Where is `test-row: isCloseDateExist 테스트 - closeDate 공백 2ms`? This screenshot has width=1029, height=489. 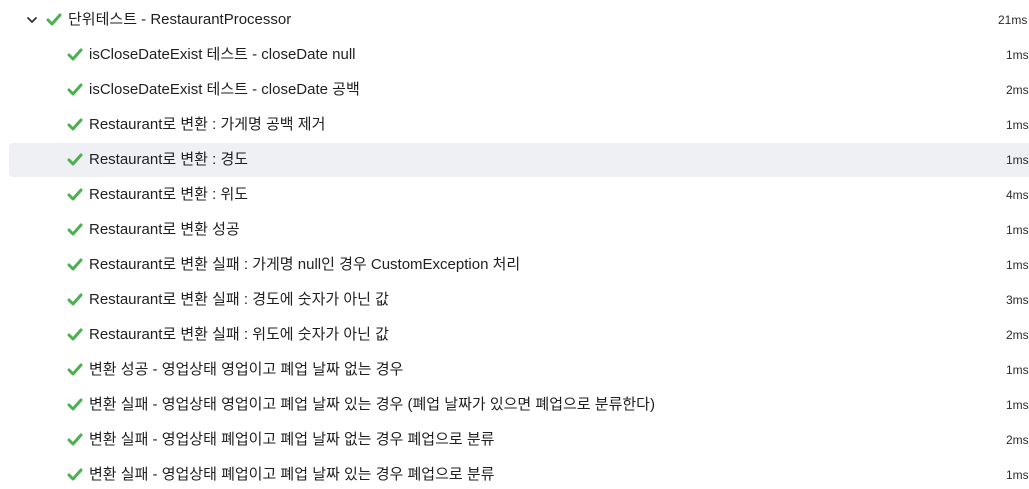
test-row: isCloseDateExist 테스트 - closeDate 공백 2ms is located at coordinates (514, 90).